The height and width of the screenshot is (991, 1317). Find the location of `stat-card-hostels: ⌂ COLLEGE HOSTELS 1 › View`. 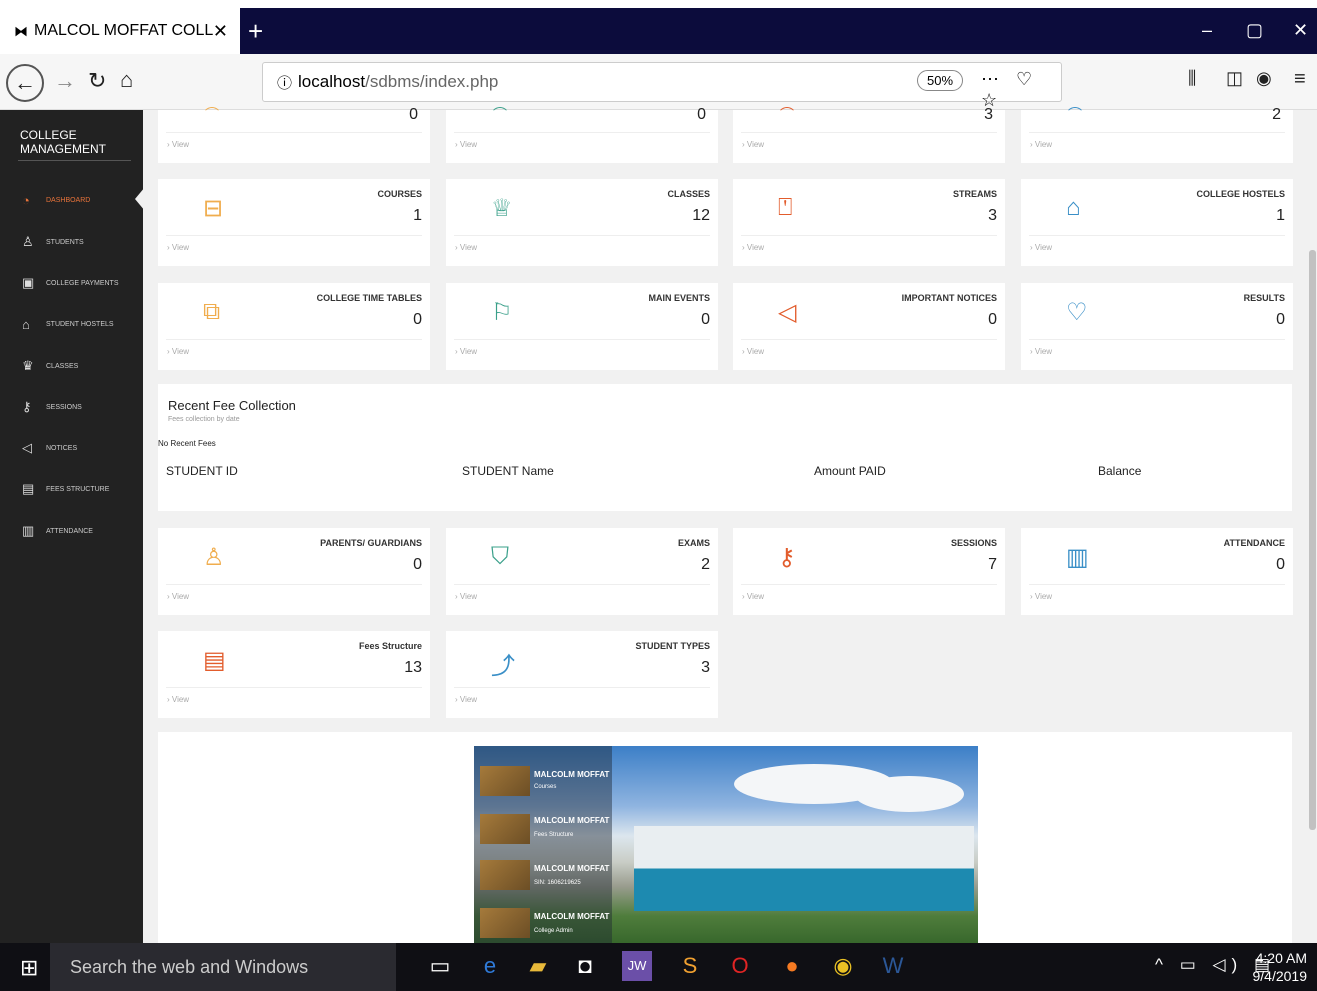

stat-card-hostels: ⌂ COLLEGE HOSTELS 1 › View is located at coordinates (1157, 222).